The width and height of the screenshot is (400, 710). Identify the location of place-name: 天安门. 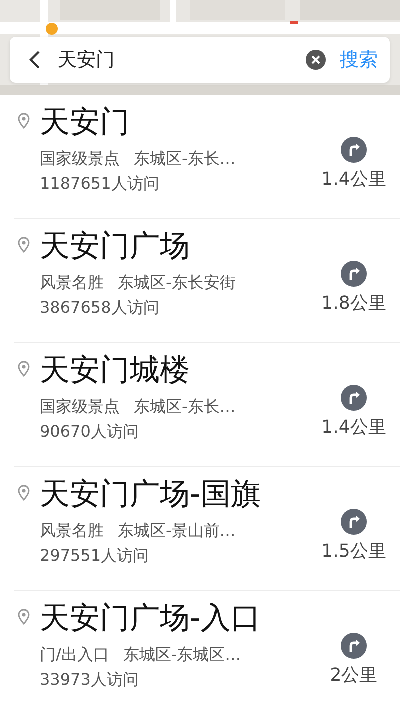
(85, 123).